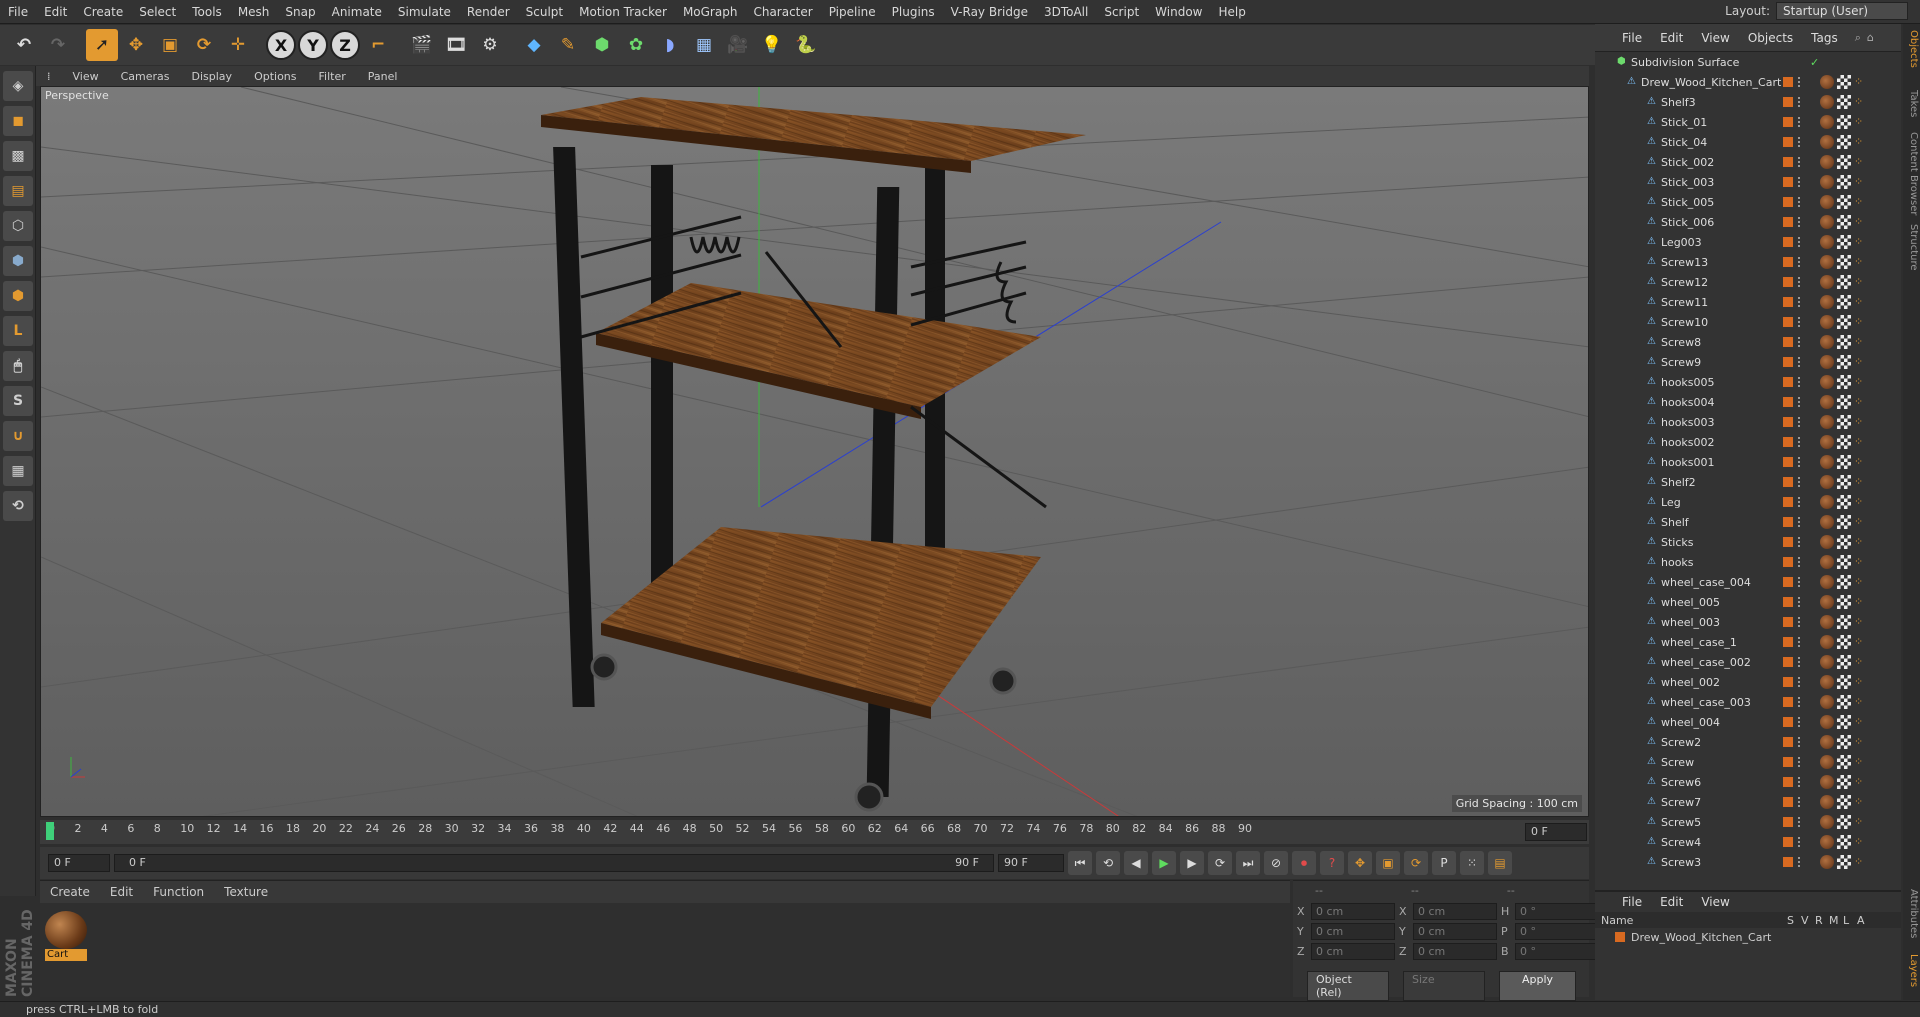  What do you see at coordinates (1911, 173) in the screenshot?
I see `side-tab-content-browser: Content Browser` at bounding box center [1911, 173].